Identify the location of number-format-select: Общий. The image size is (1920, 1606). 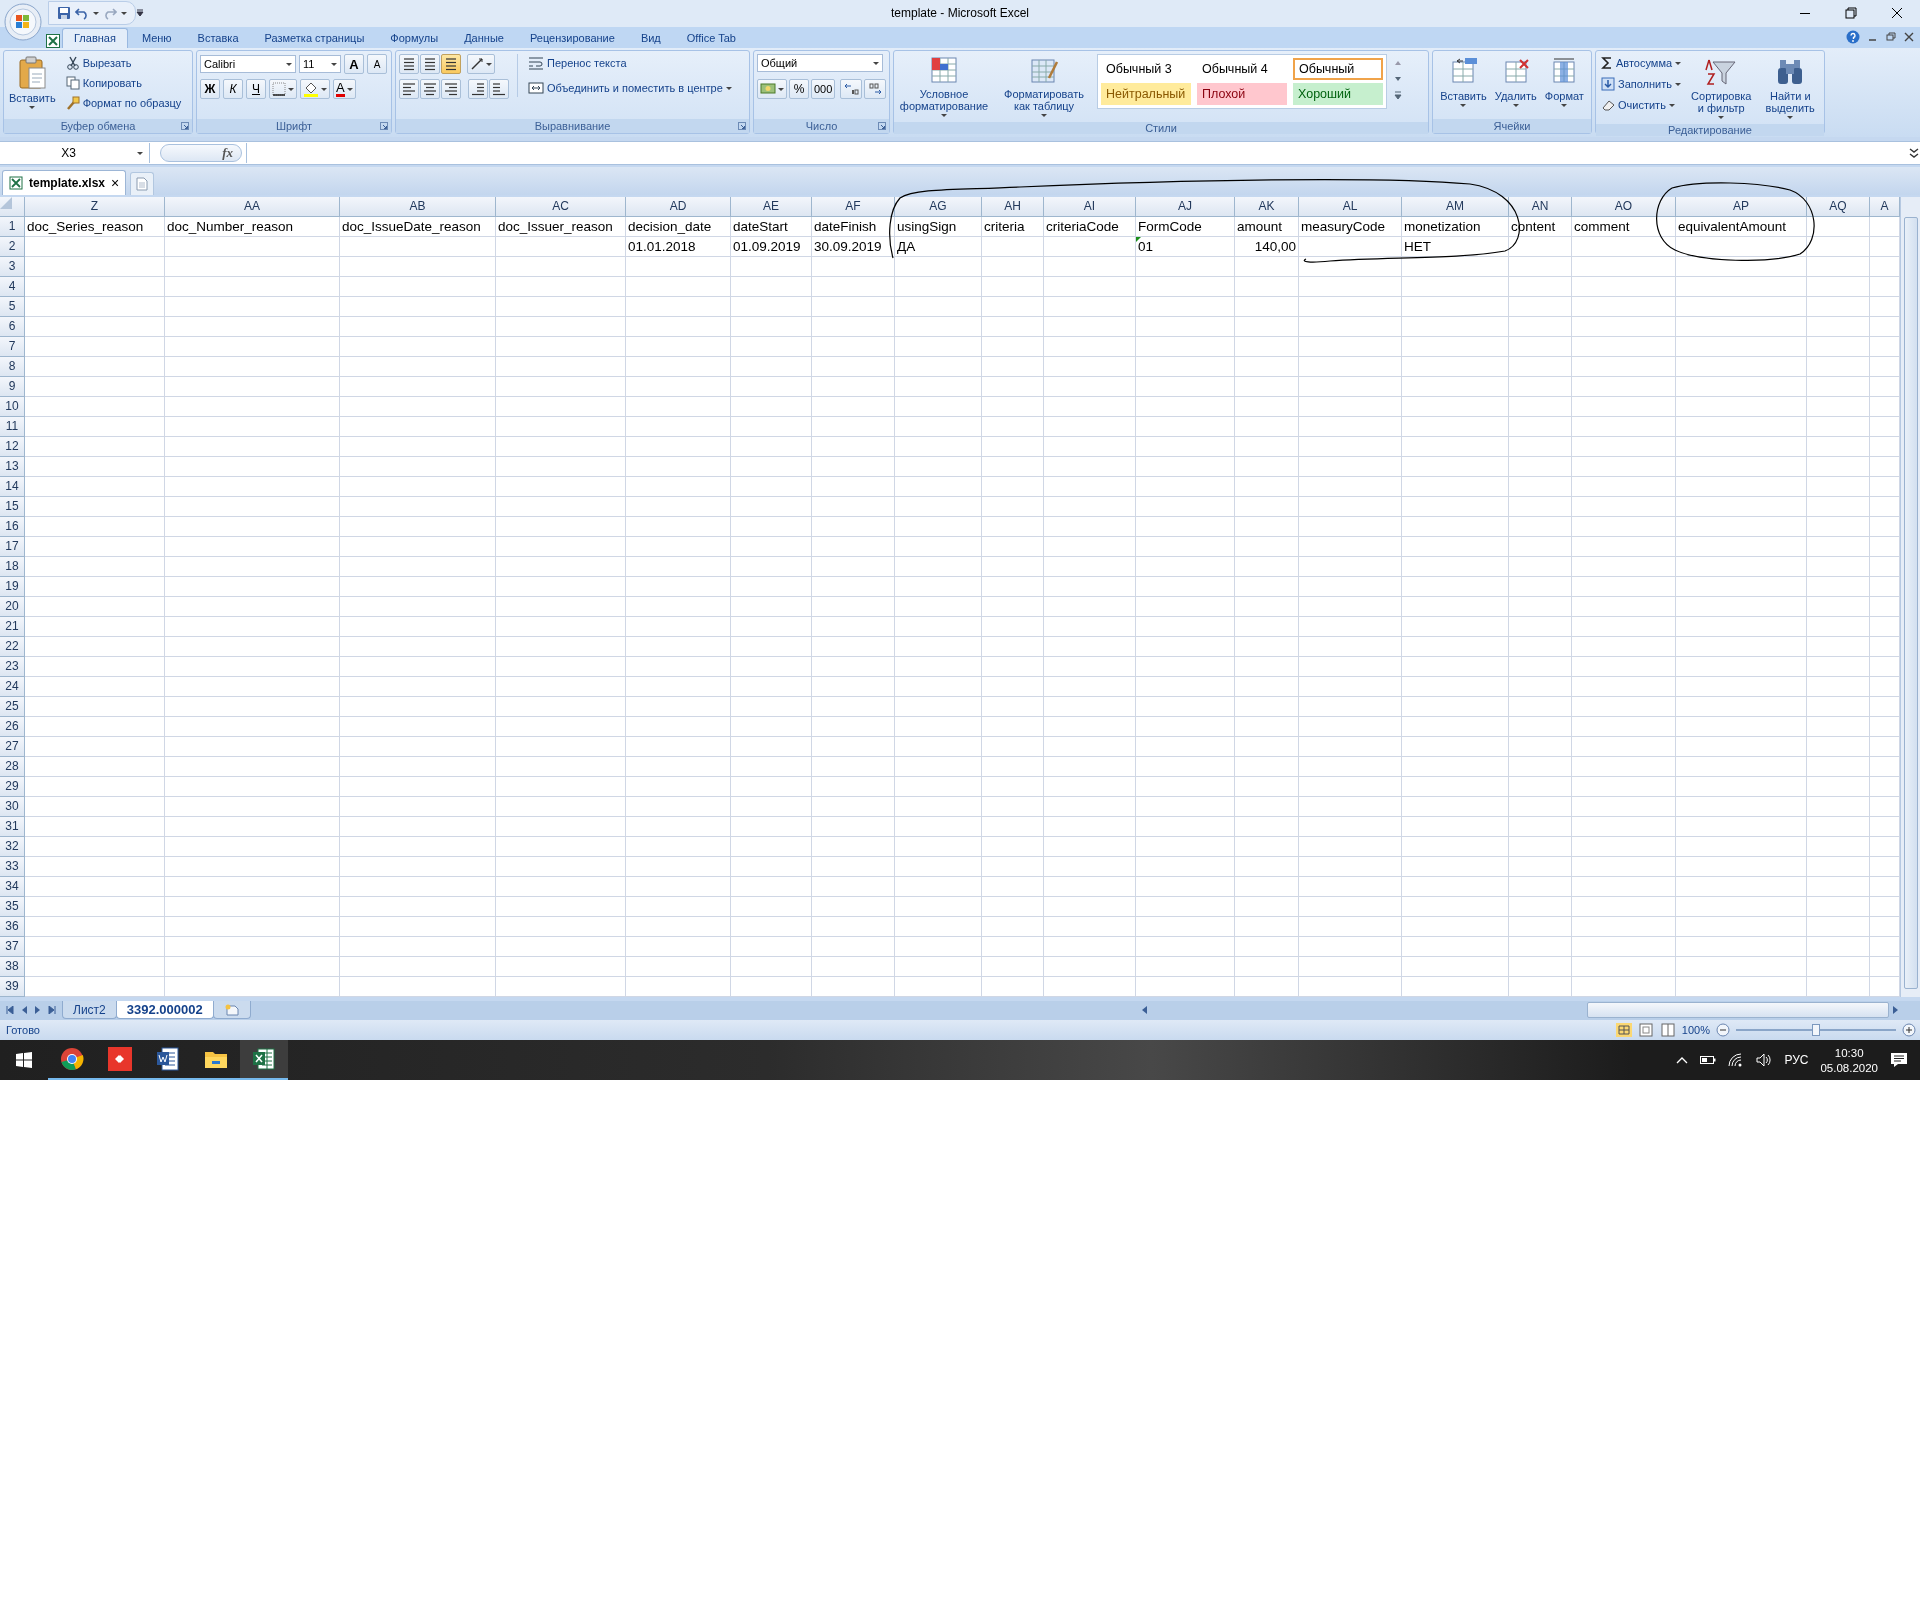
(820, 63).